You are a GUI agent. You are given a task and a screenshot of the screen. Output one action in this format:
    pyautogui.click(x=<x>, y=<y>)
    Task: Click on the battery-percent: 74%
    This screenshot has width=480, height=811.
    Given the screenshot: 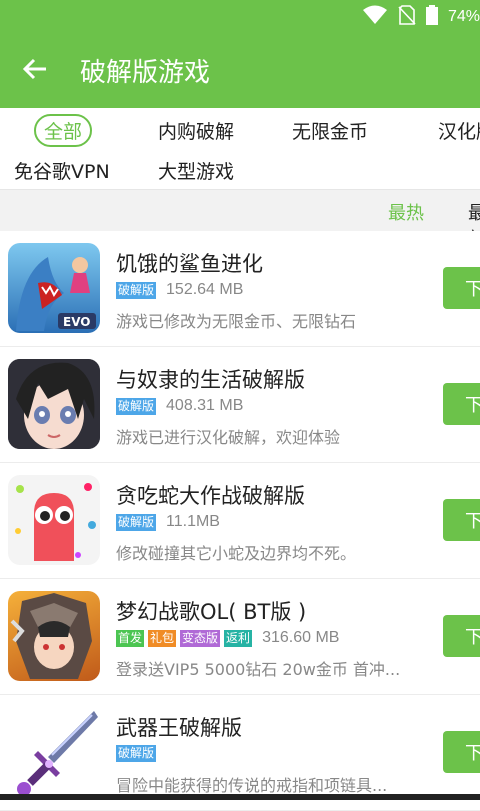 What is the action you would take?
    pyautogui.click(x=463, y=16)
    